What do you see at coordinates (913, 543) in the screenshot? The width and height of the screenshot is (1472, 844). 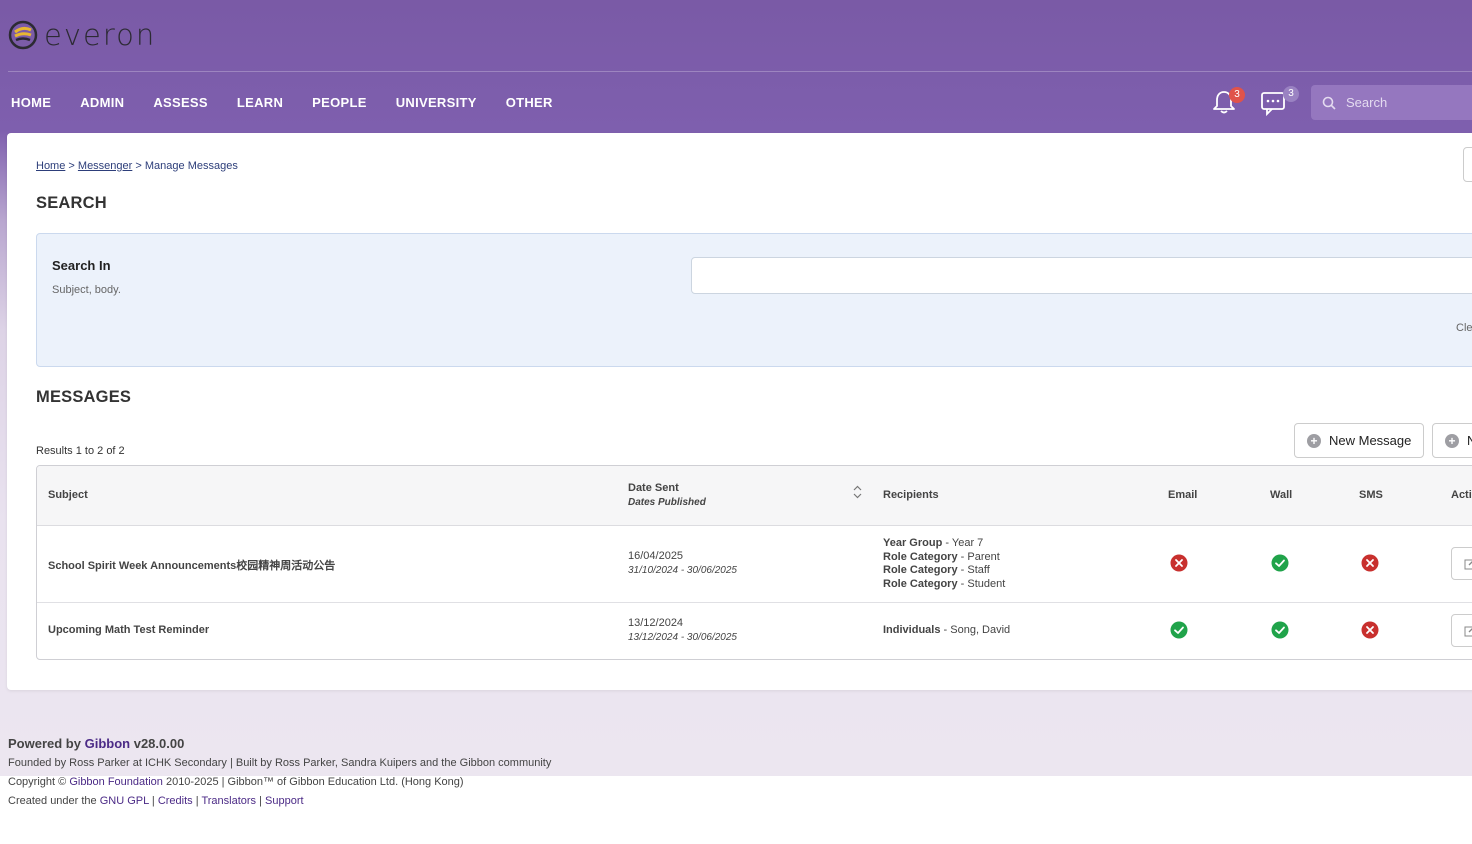 I see `recipient-type: Year Group` at bounding box center [913, 543].